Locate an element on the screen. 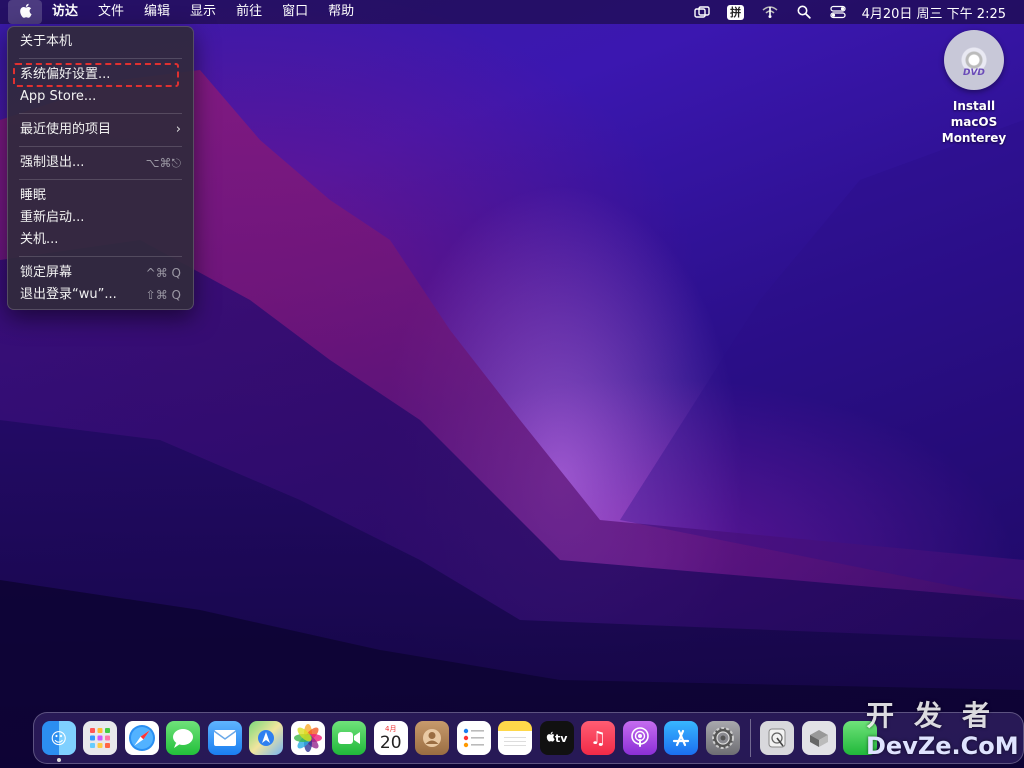  notes-icon is located at coordinates (515, 738).